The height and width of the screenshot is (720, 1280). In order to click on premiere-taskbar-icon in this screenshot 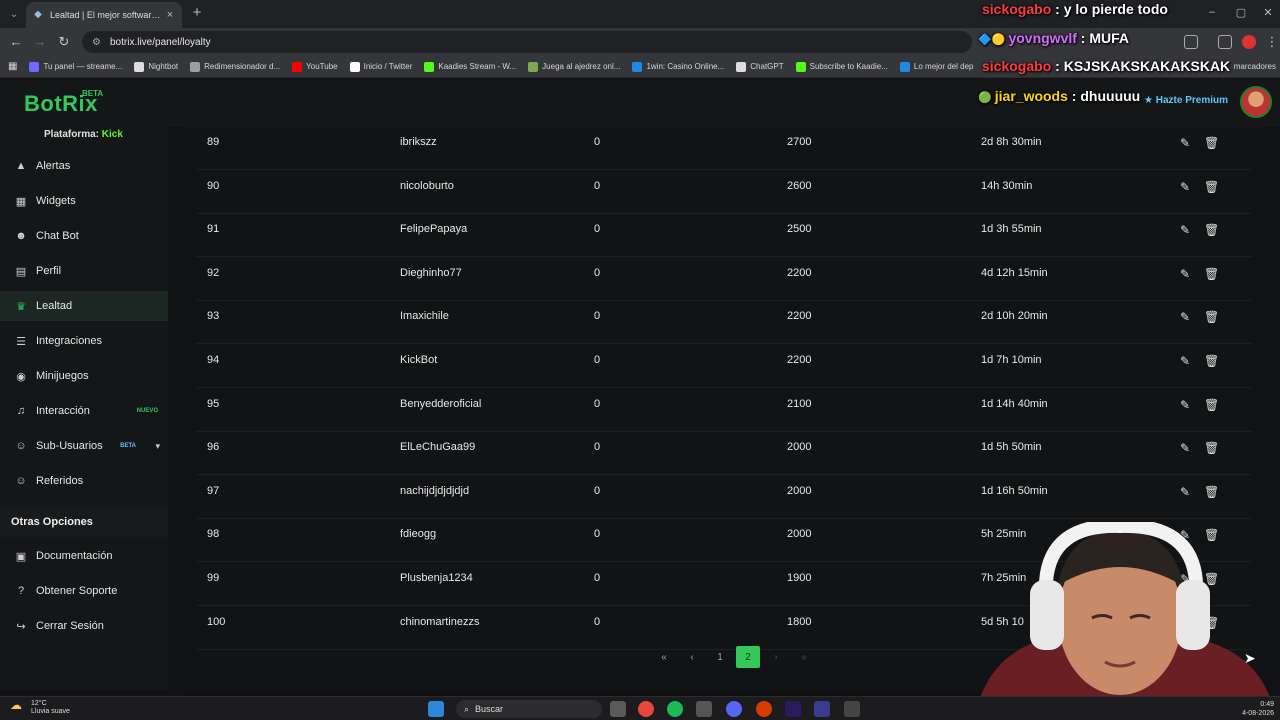, I will do `click(793, 709)`.